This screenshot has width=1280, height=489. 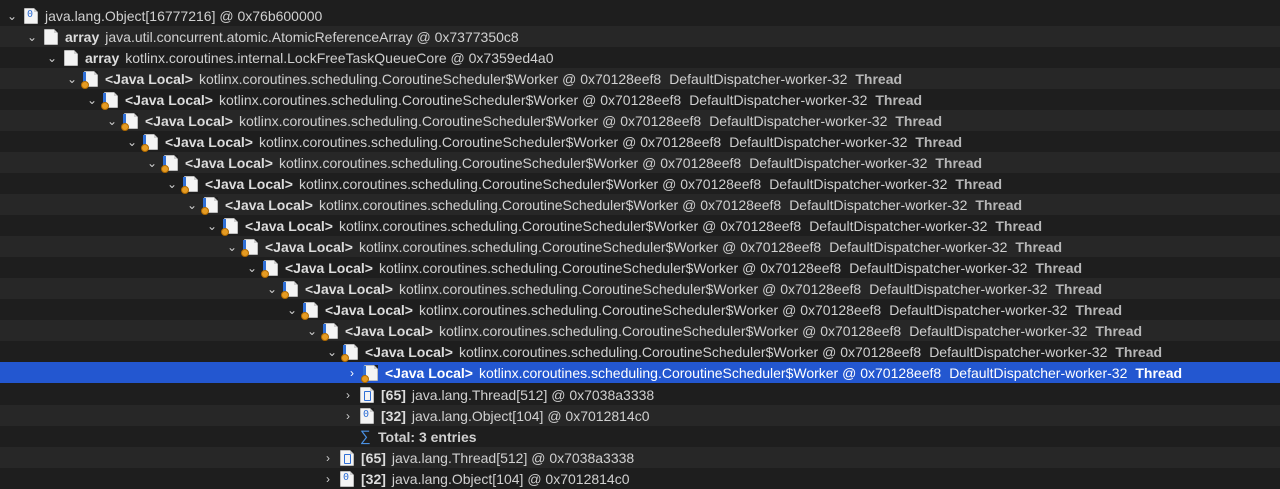 What do you see at coordinates (71, 57) in the screenshot?
I see `instance-icon` at bounding box center [71, 57].